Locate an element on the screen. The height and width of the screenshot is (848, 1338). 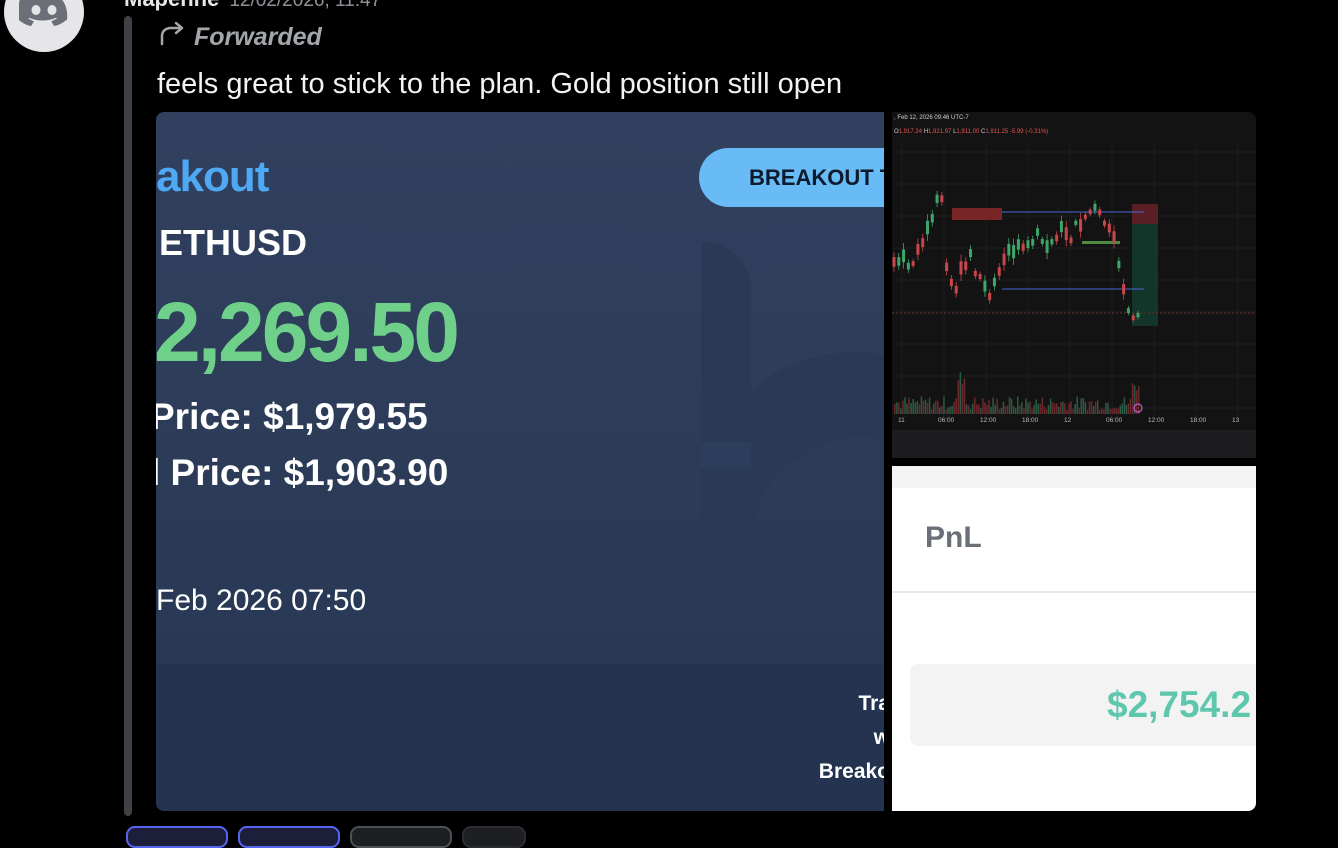
x-axis-label: 11 is located at coordinates (901, 420).